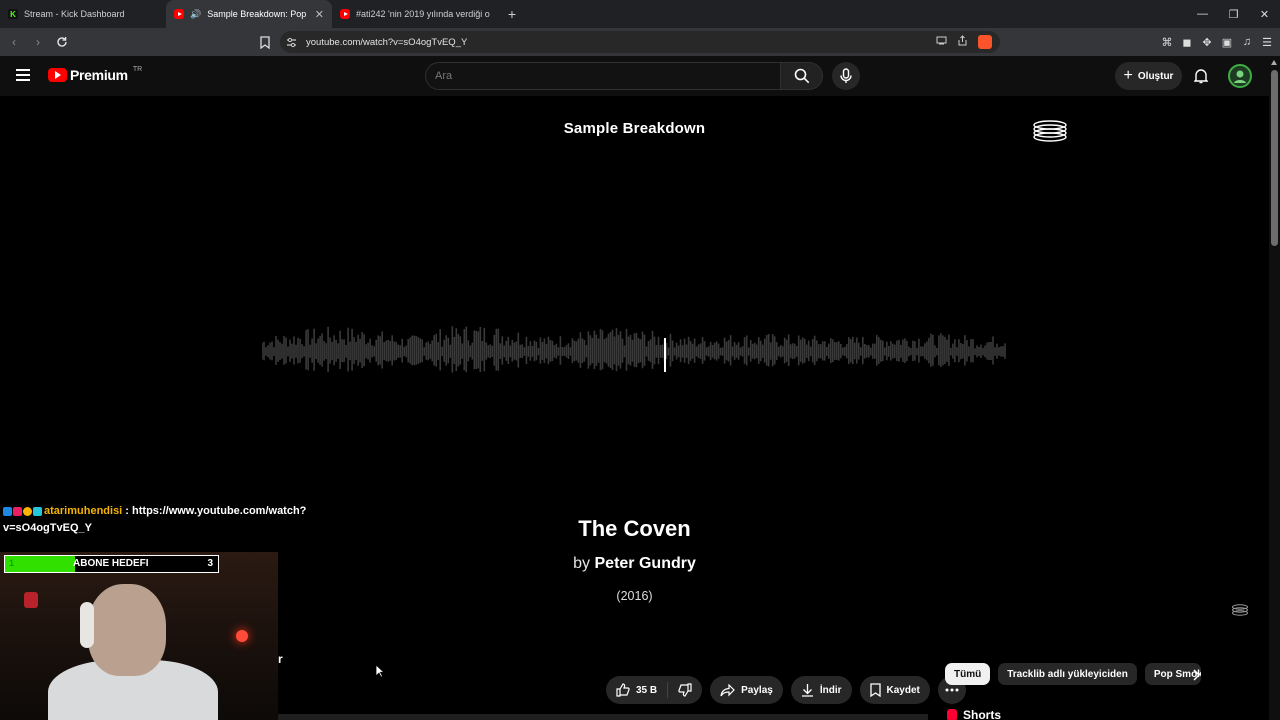 Image resolution: width=1280 pixels, height=720 pixels. What do you see at coordinates (1264, 14) in the screenshot?
I see `close-window-icon: ✕` at bounding box center [1264, 14].